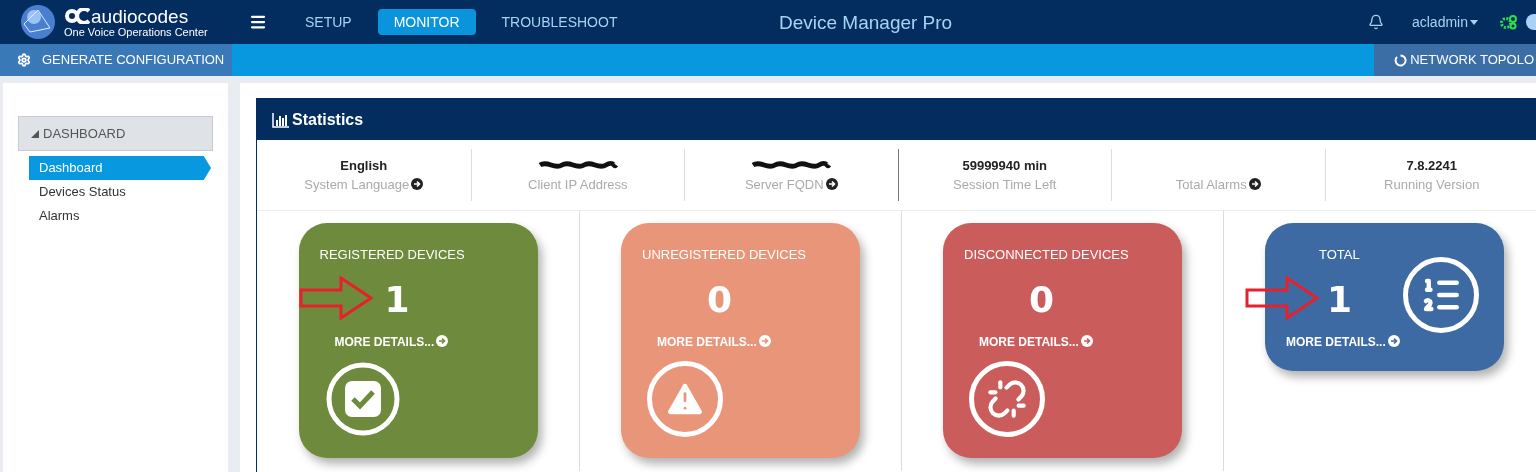  What do you see at coordinates (140, 16) in the screenshot?
I see `brand-name: audiocodes` at bounding box center [140, 16].